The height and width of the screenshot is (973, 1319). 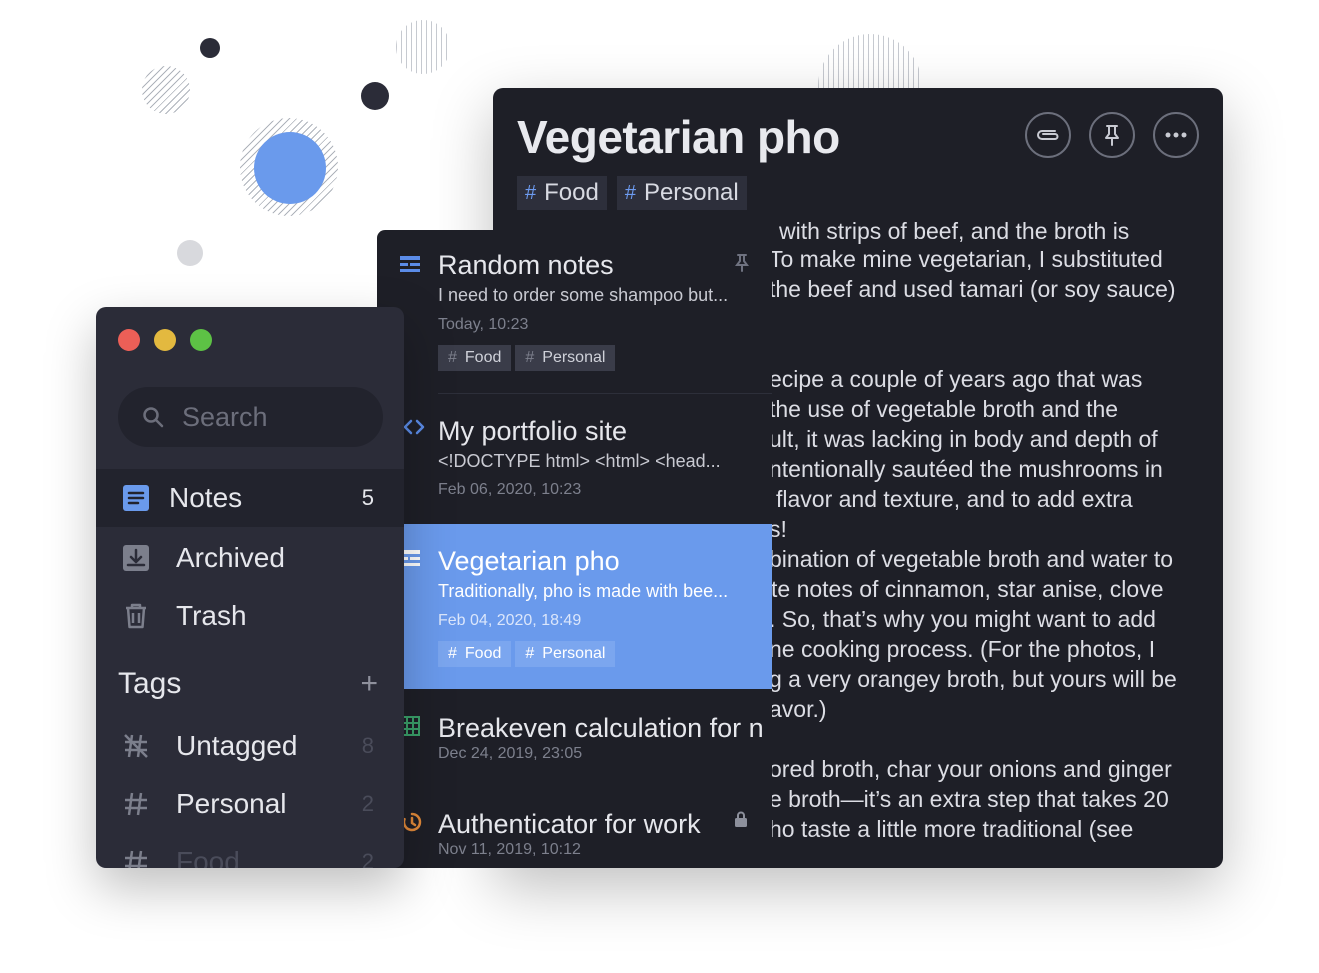 What do you see at coordinates (963, 439) in the screenshot?
I see `body-line: ult, it was lacking in body and depth of` at bounding box center [963, 439].